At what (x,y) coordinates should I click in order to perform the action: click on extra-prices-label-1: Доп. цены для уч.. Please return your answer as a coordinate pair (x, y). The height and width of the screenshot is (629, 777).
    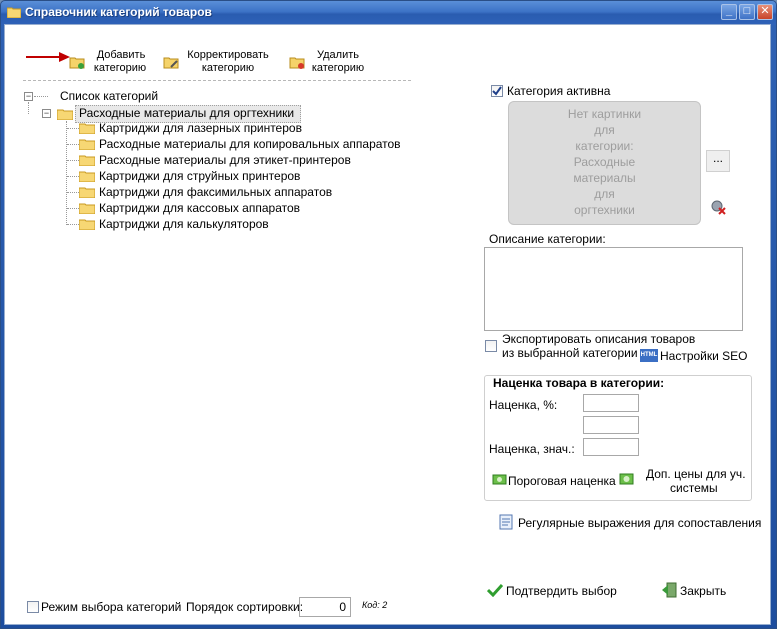
    Looking at the image, I should click on (696, 474).